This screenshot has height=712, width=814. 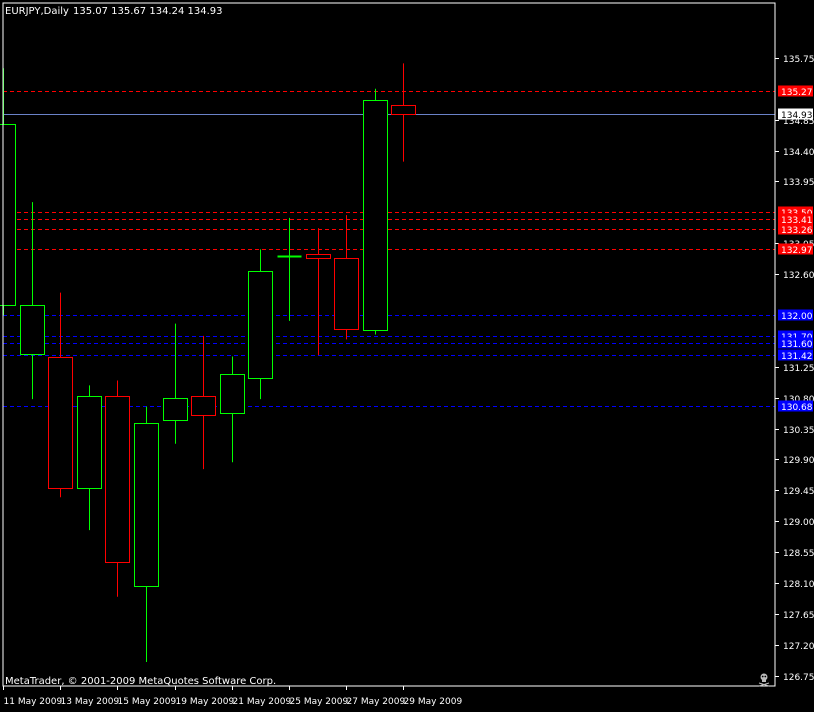 I want to click on y-tick-label: 127.20, so click(x=798, y=647).